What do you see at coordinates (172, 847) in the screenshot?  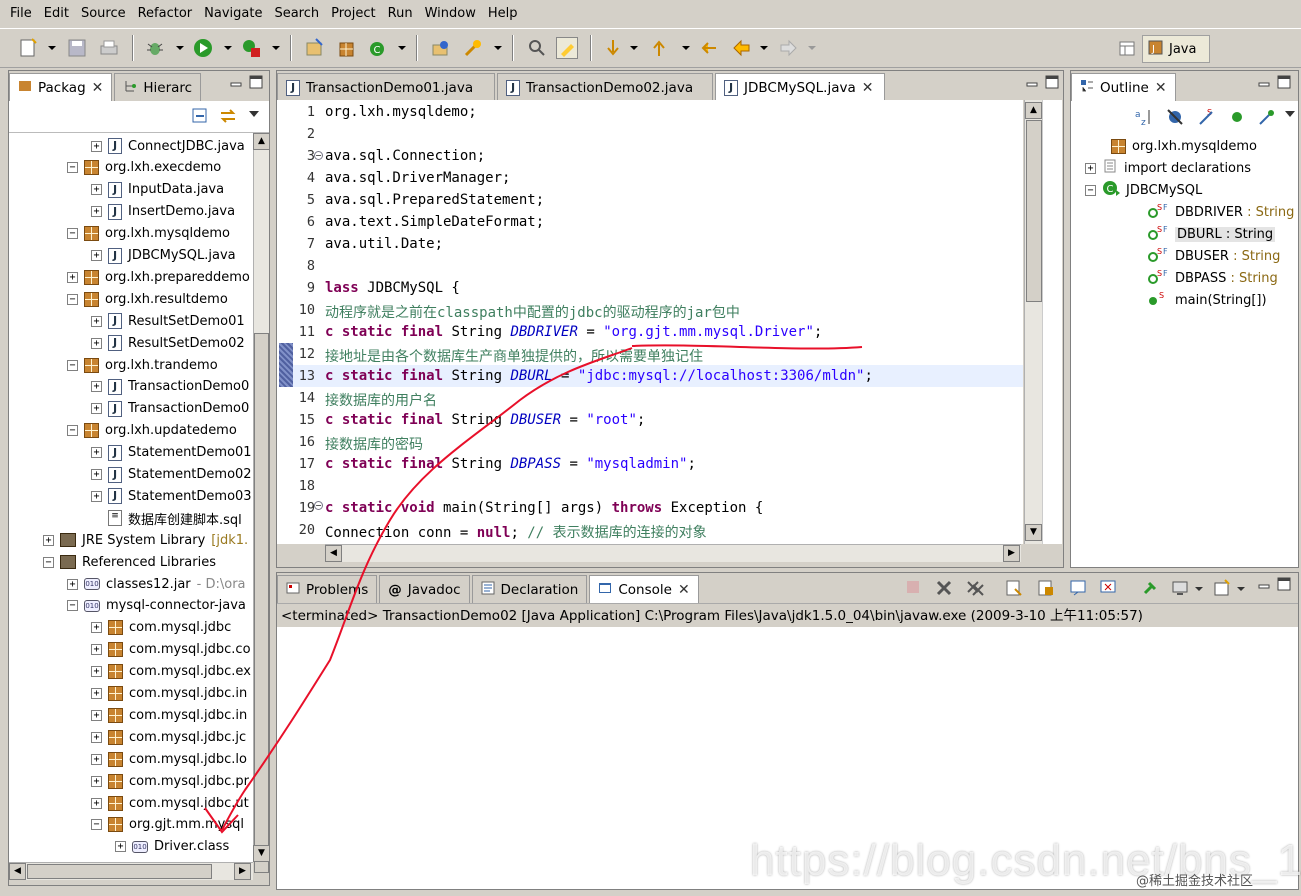 I see `tree-item: +010 Driver.class` at bounding box center [172, 847].